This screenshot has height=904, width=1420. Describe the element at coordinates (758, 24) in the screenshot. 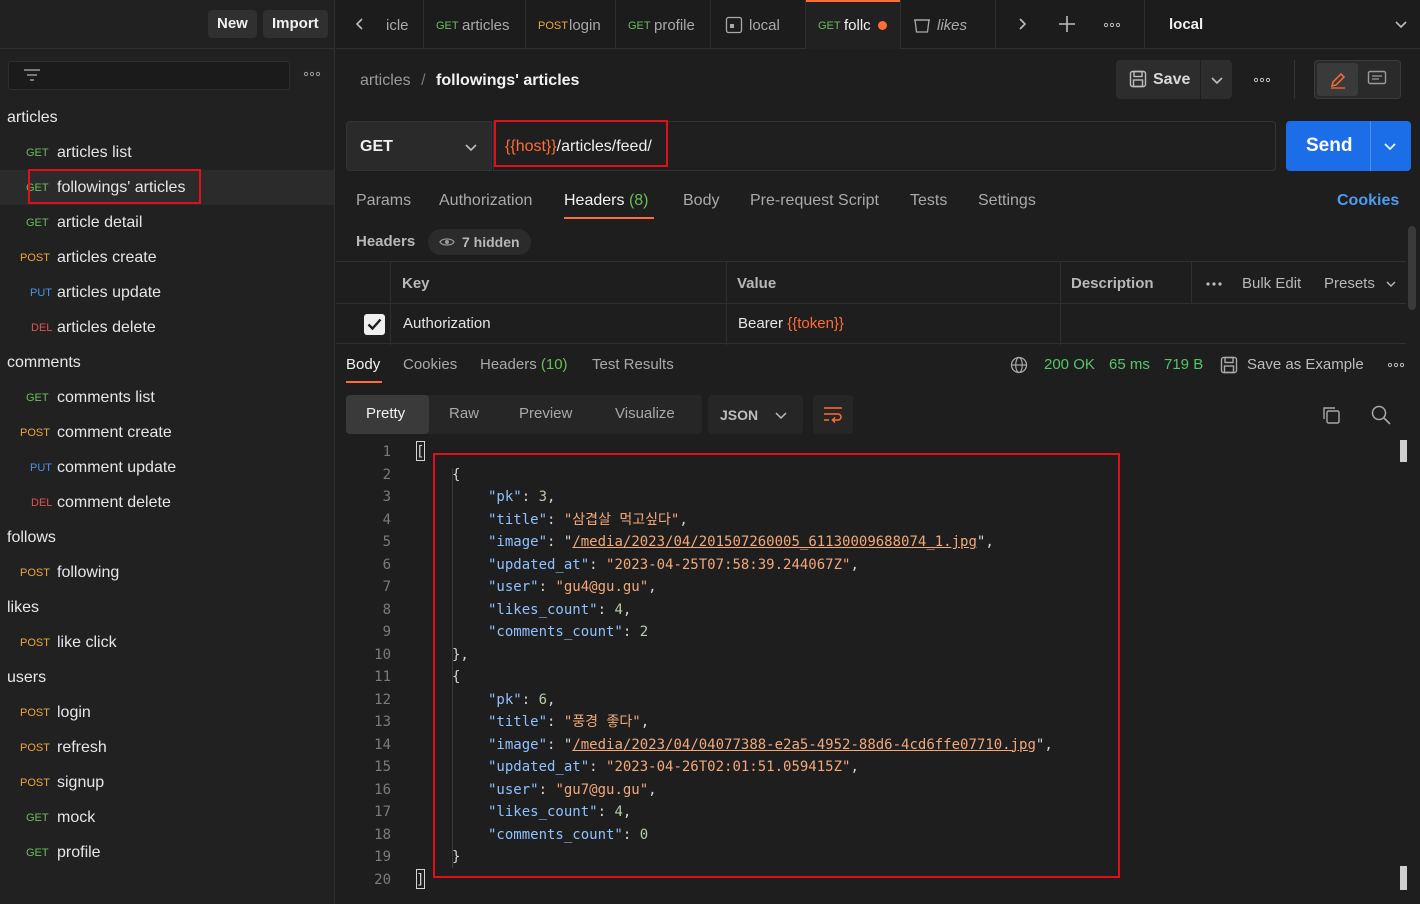

I see `request-tab: local` at that location.